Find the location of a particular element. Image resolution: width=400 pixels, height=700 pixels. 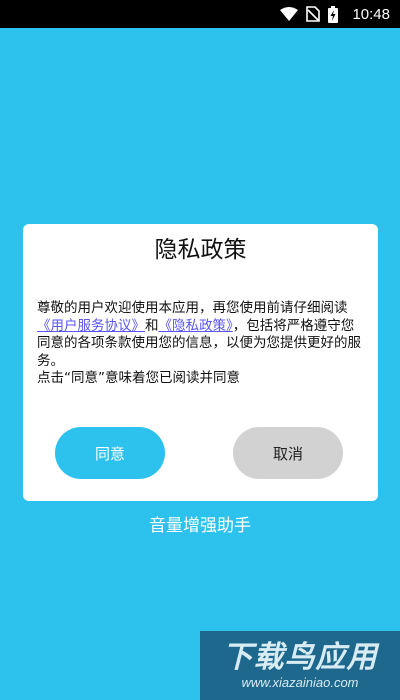

watermark-logo: 下载鸟应用 www.xiazainiao.com is located at coordinates (300, 665).